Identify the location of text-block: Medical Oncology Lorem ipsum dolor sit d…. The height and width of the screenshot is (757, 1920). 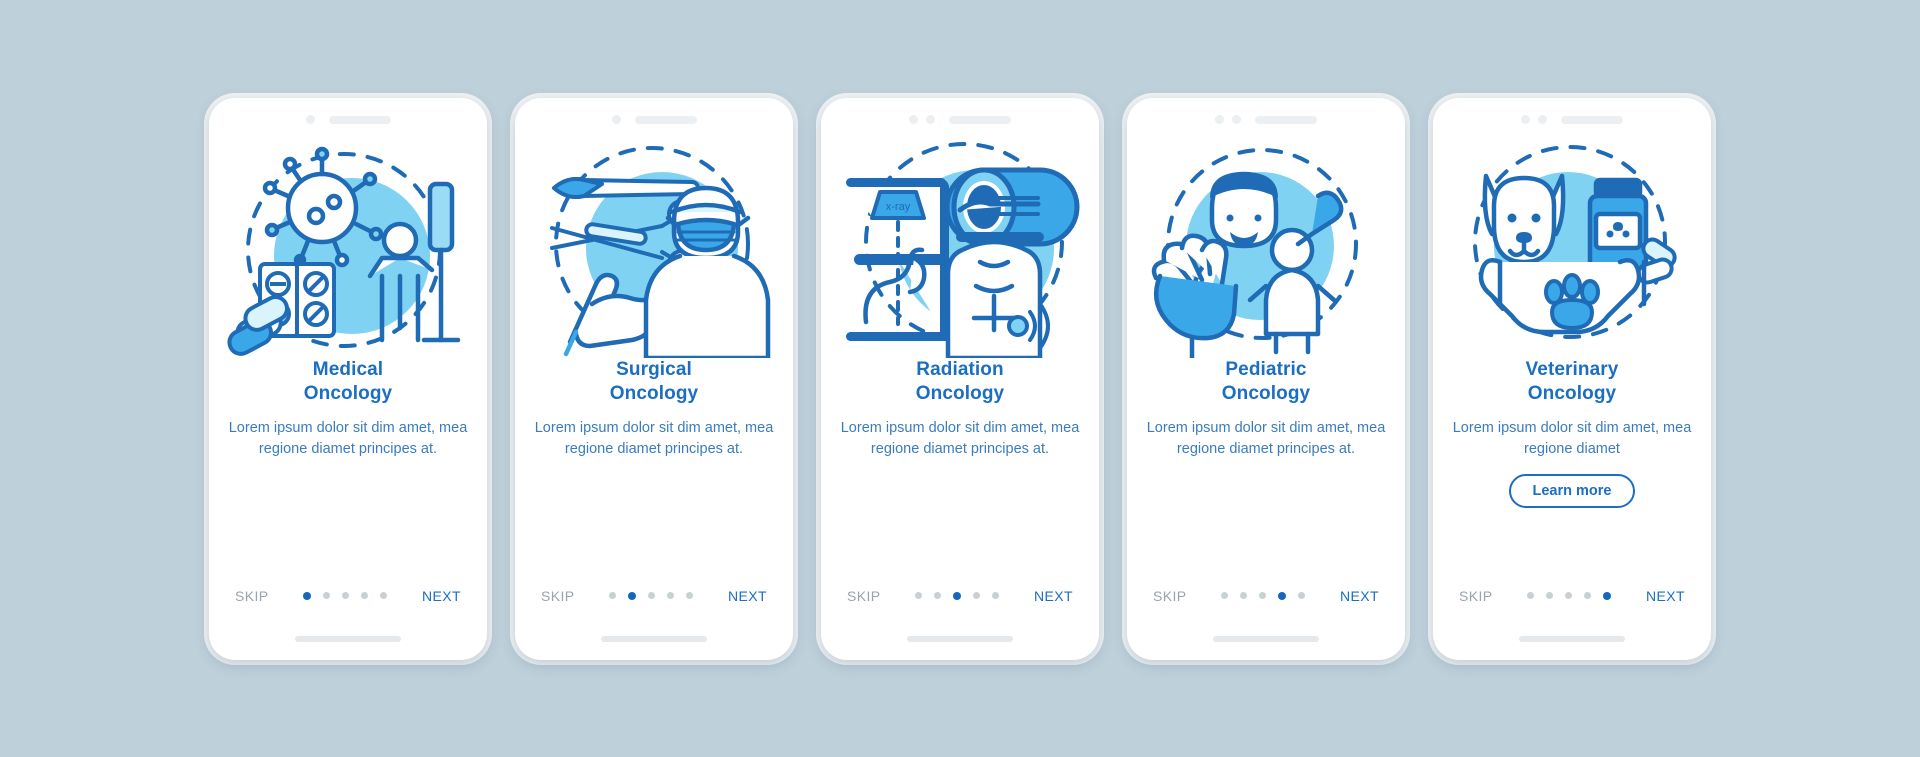
(348, 409).